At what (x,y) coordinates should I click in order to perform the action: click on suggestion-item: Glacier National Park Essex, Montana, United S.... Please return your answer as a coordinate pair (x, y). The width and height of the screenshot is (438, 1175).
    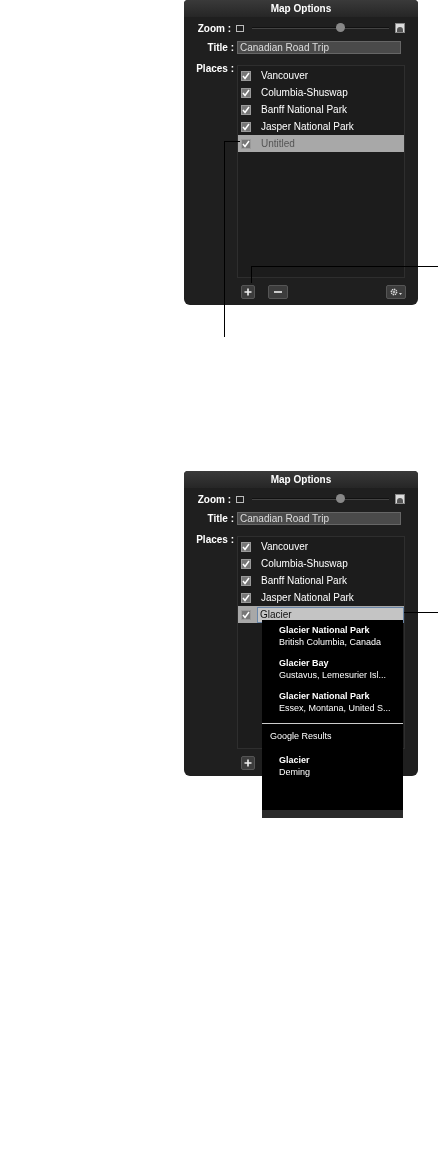
    Looking at the image, I should click on (332, 702).